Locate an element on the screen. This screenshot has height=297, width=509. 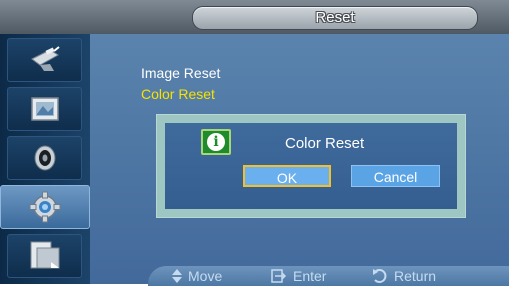
cancel-button: Cancel is located at coordinates (395, 176).